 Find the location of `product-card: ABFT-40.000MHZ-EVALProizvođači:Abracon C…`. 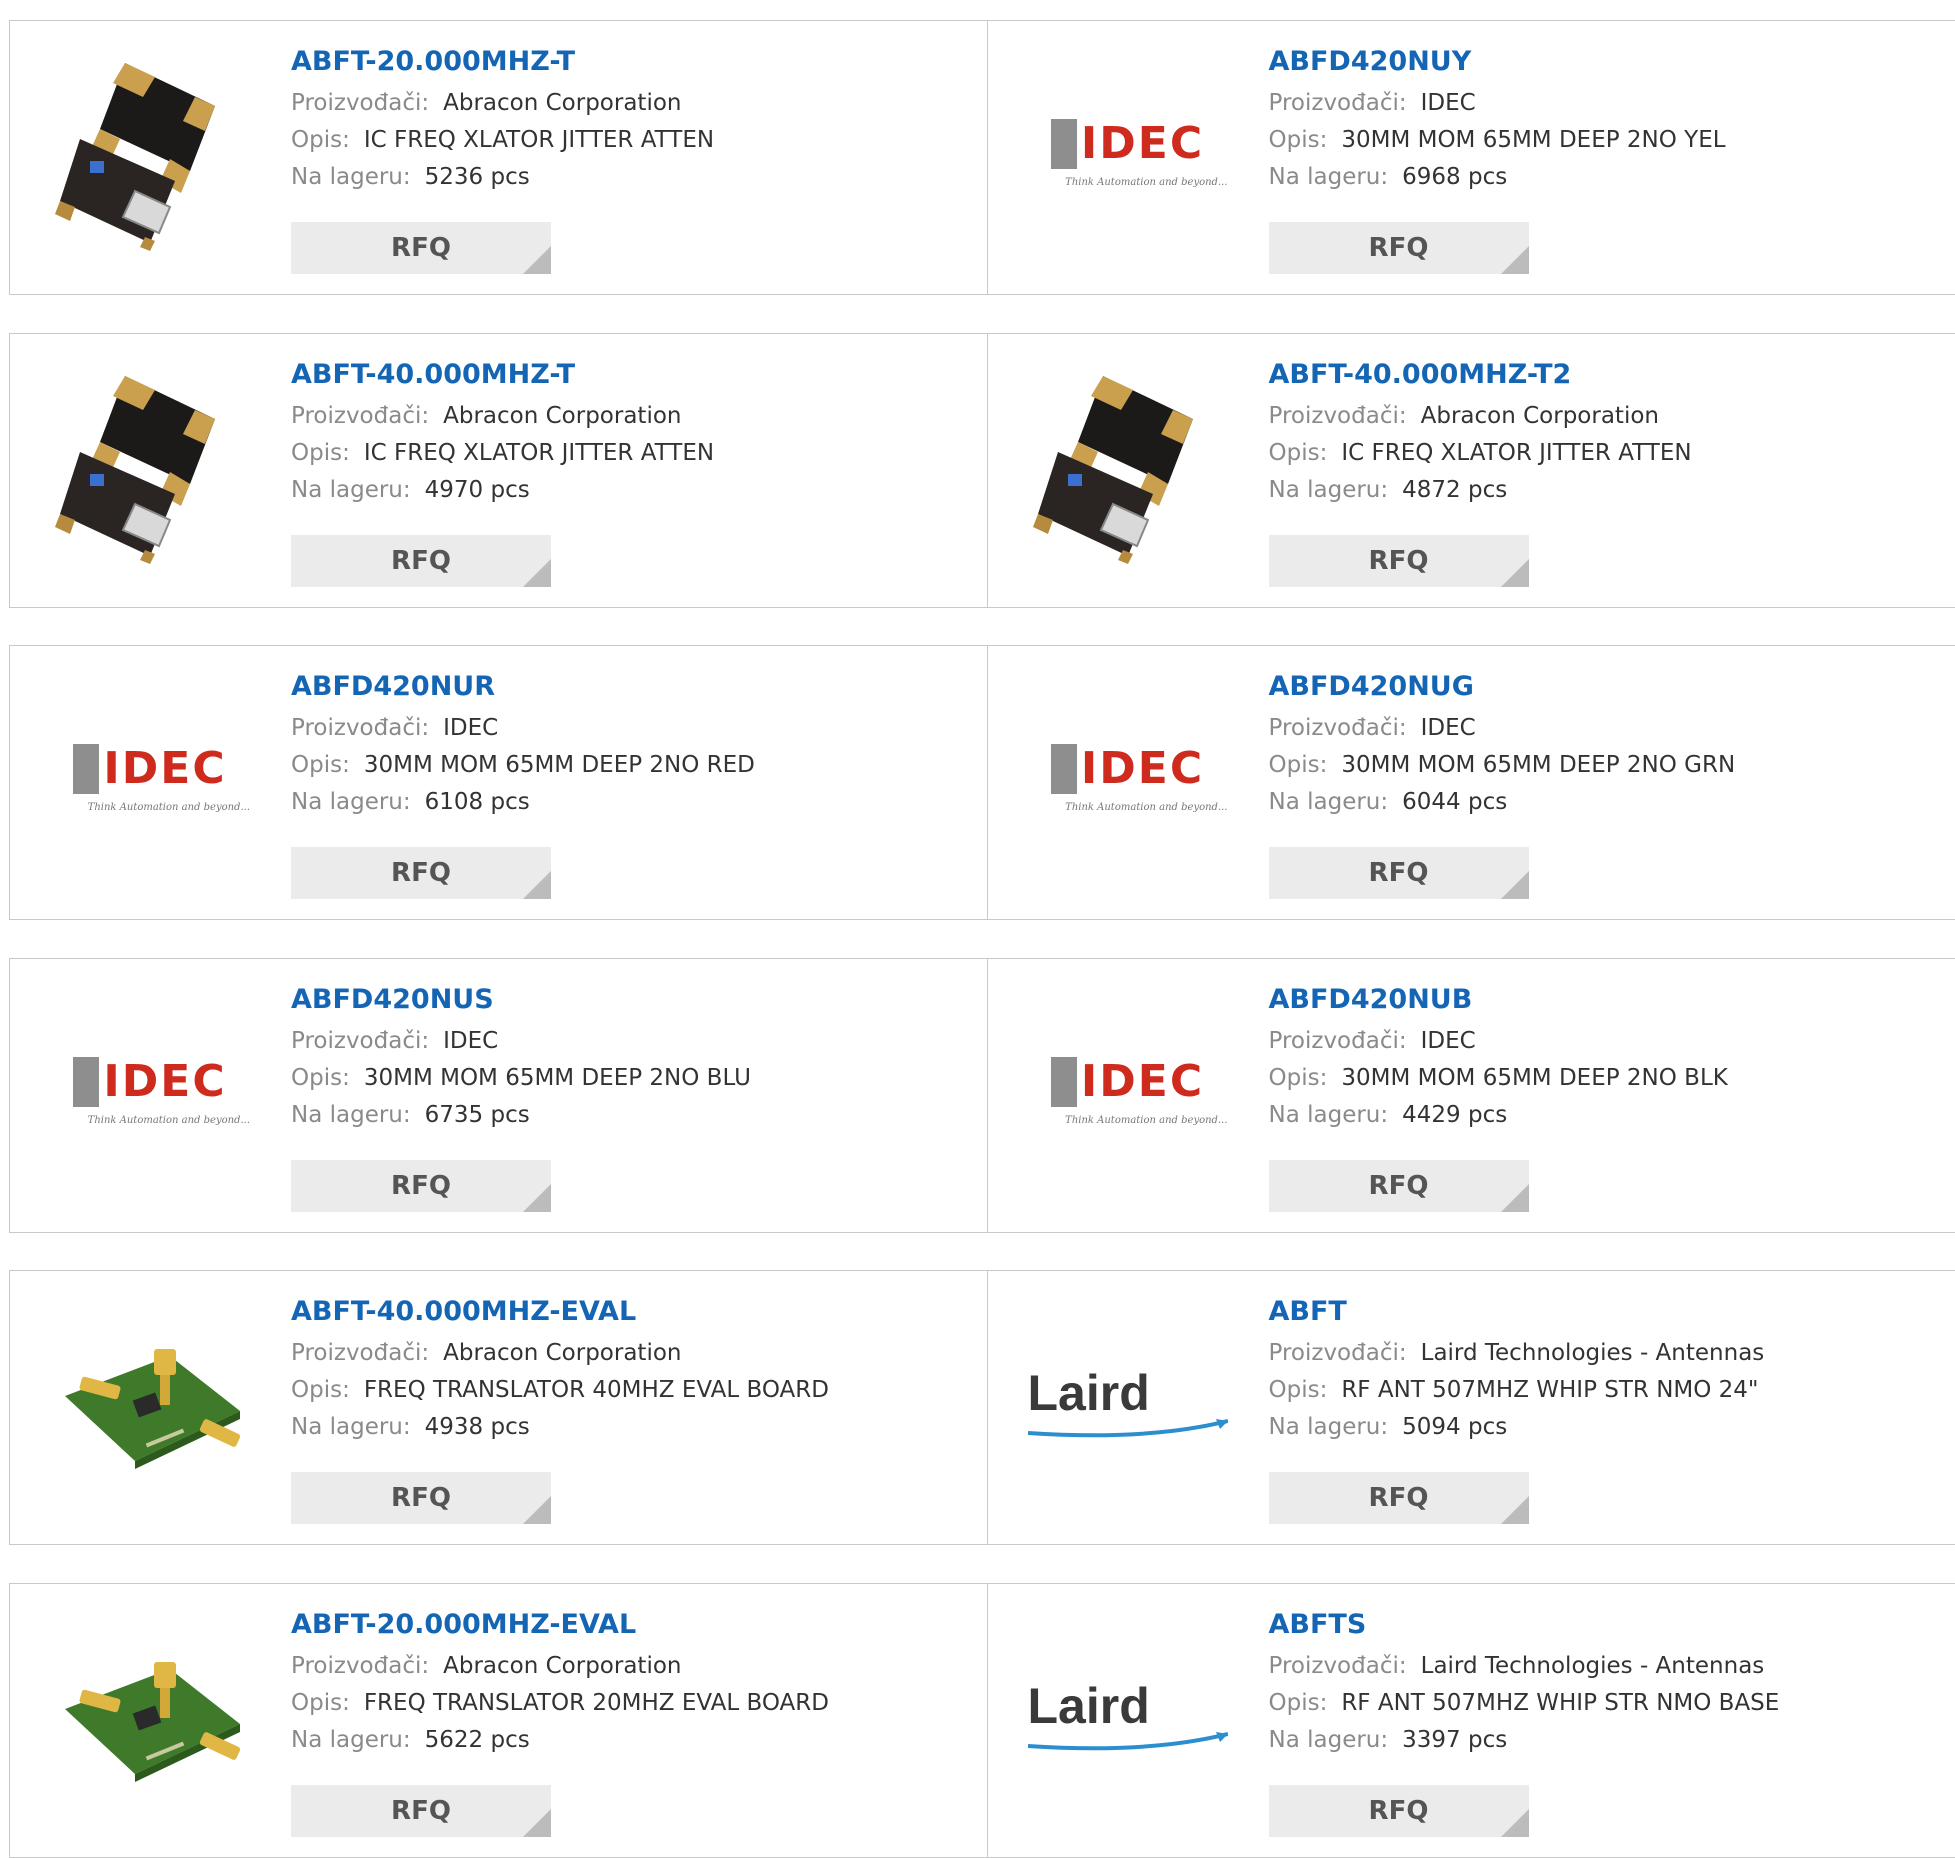

product-card: ABFT-40.000MHZ-EVALProizvođači:Abracon C… is located at coordinates (498, 1407).